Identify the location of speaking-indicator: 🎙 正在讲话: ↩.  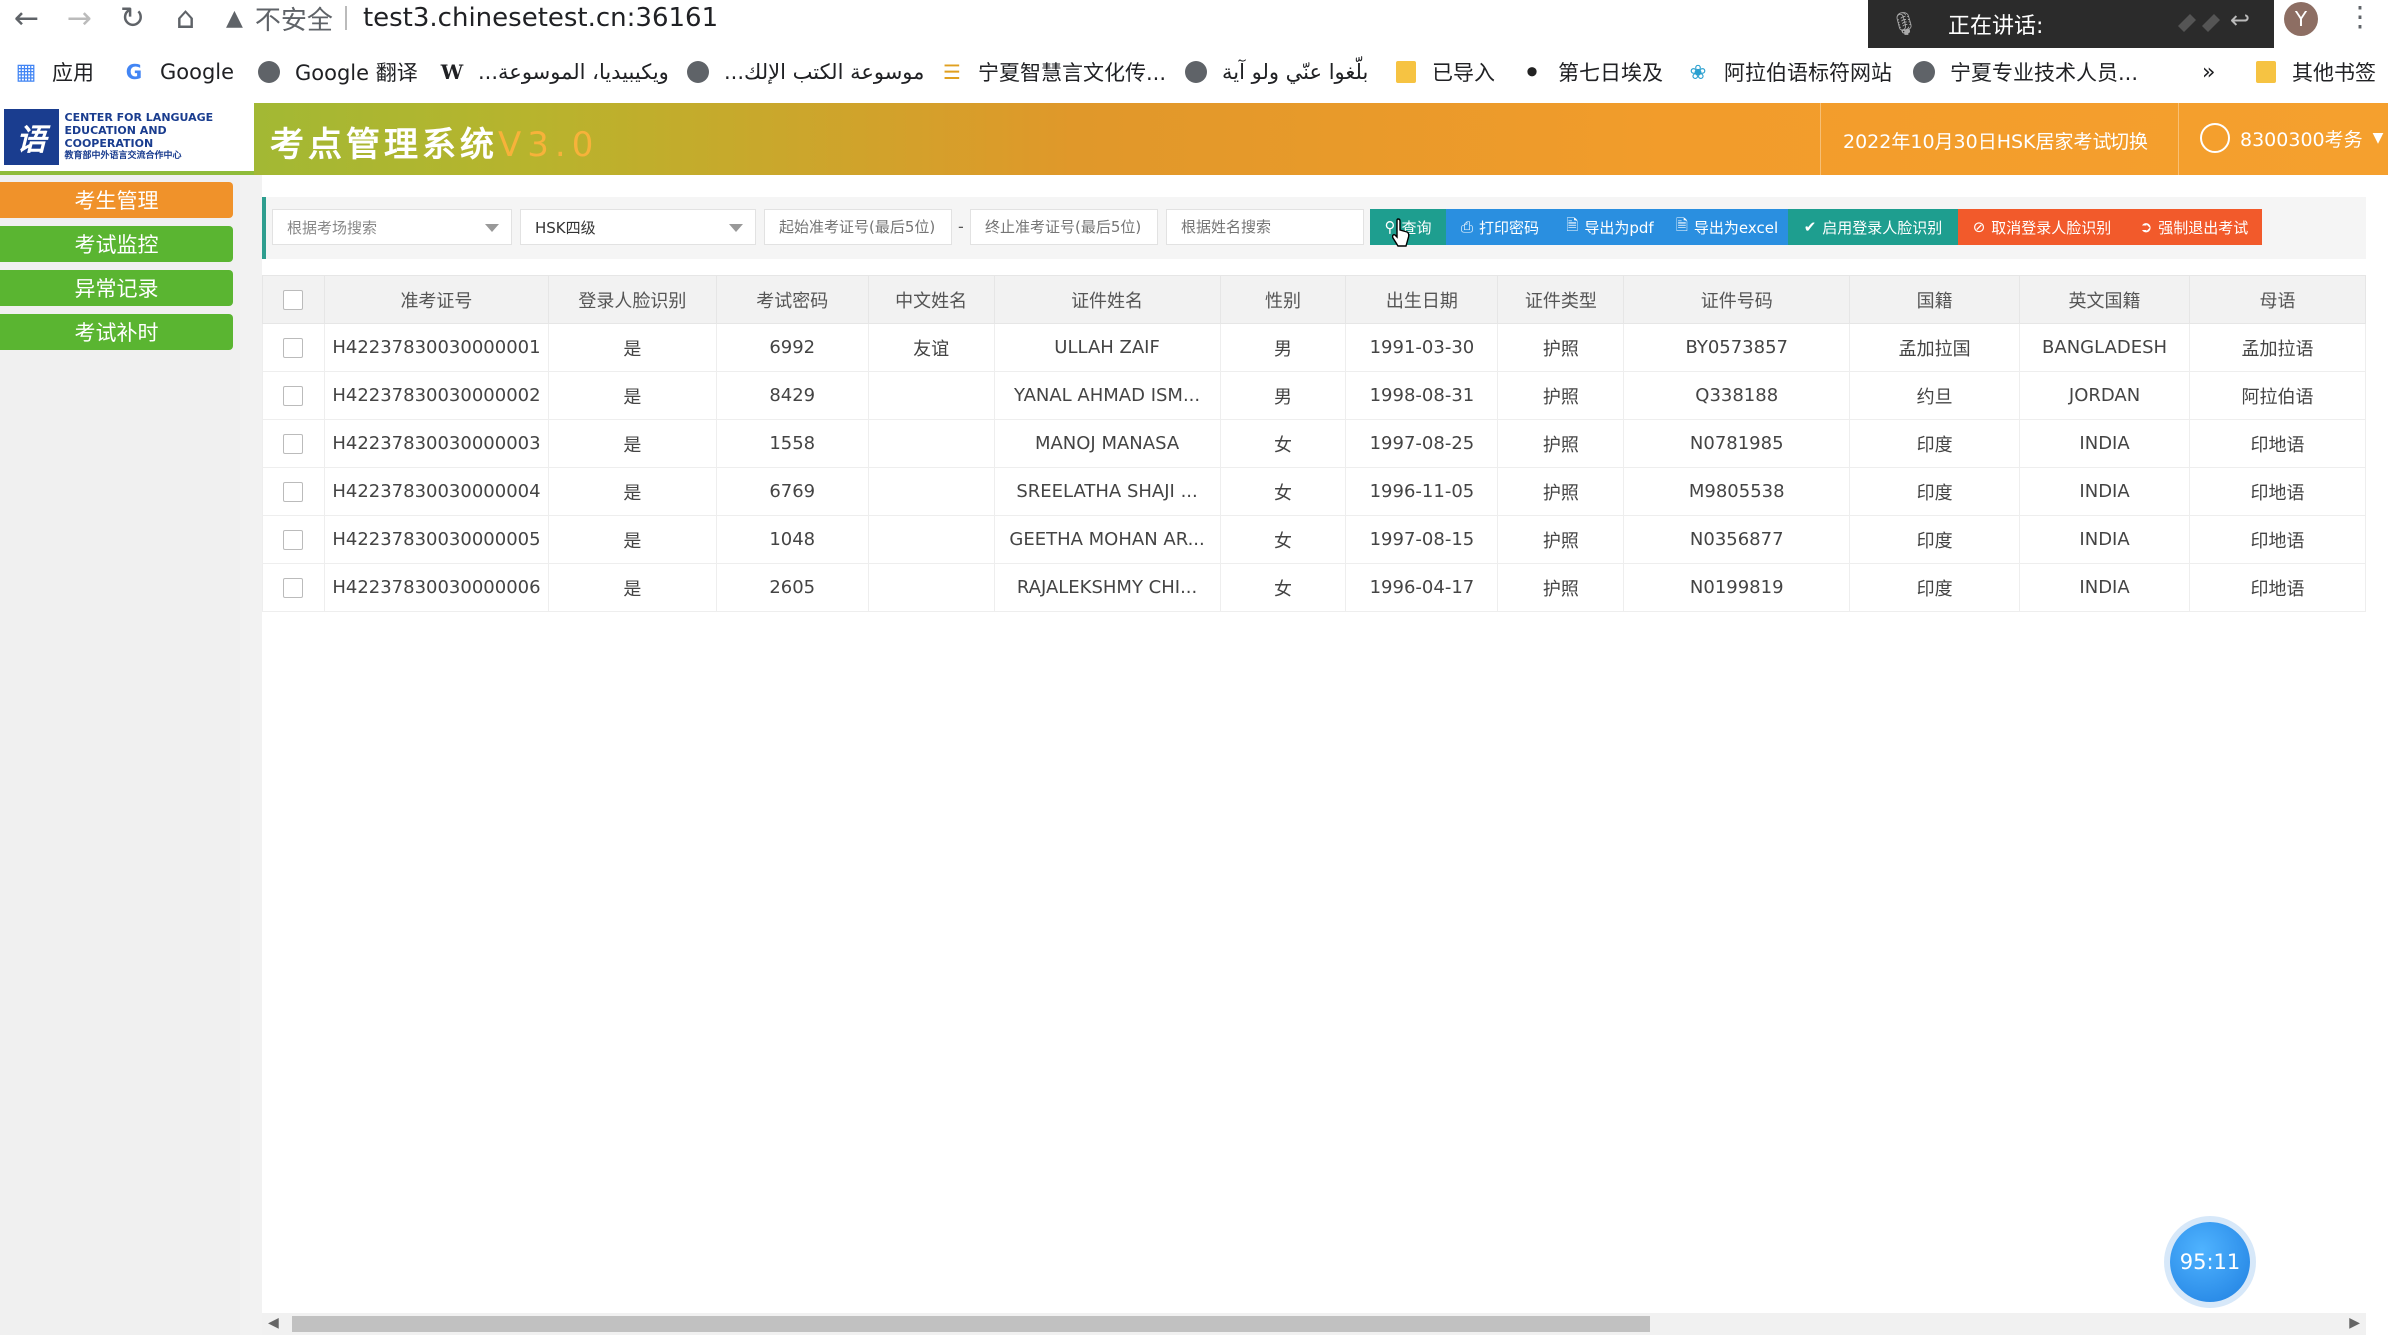
(2071, 24).